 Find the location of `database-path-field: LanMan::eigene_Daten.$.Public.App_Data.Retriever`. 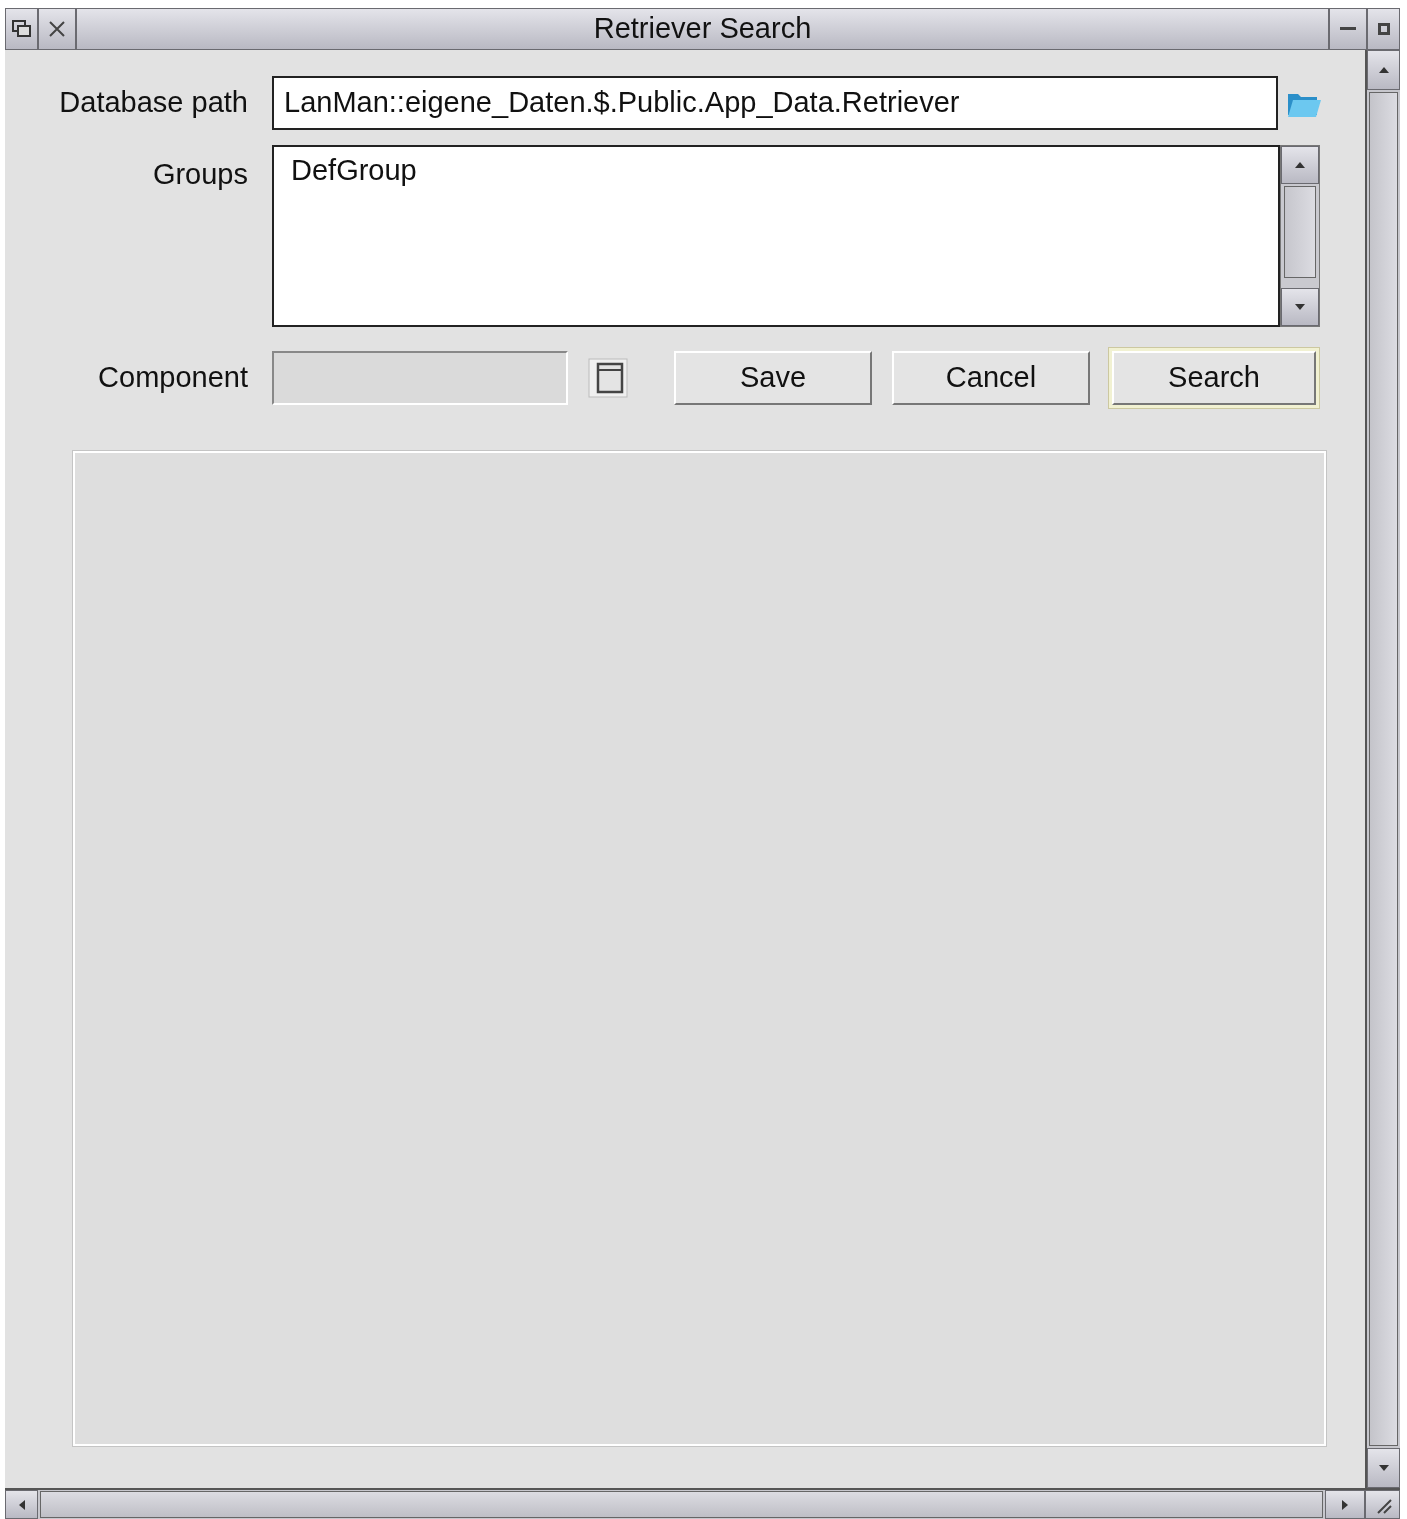

database-path-field: LanMan::eigene_Daten.$.Public.App_Data.Retriever is located at coordinates (775, 103).